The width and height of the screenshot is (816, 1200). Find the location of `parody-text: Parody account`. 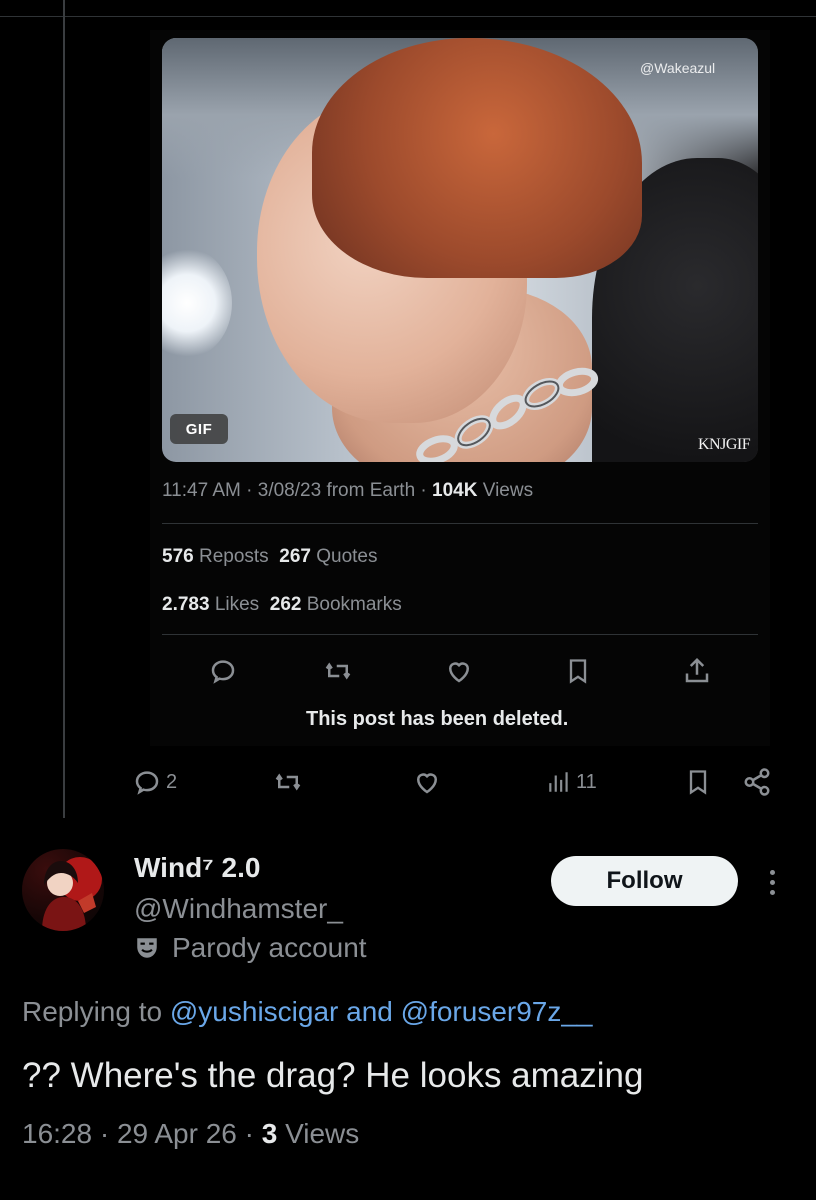

parody-text: Parody account is located at coordinates (269, 947).